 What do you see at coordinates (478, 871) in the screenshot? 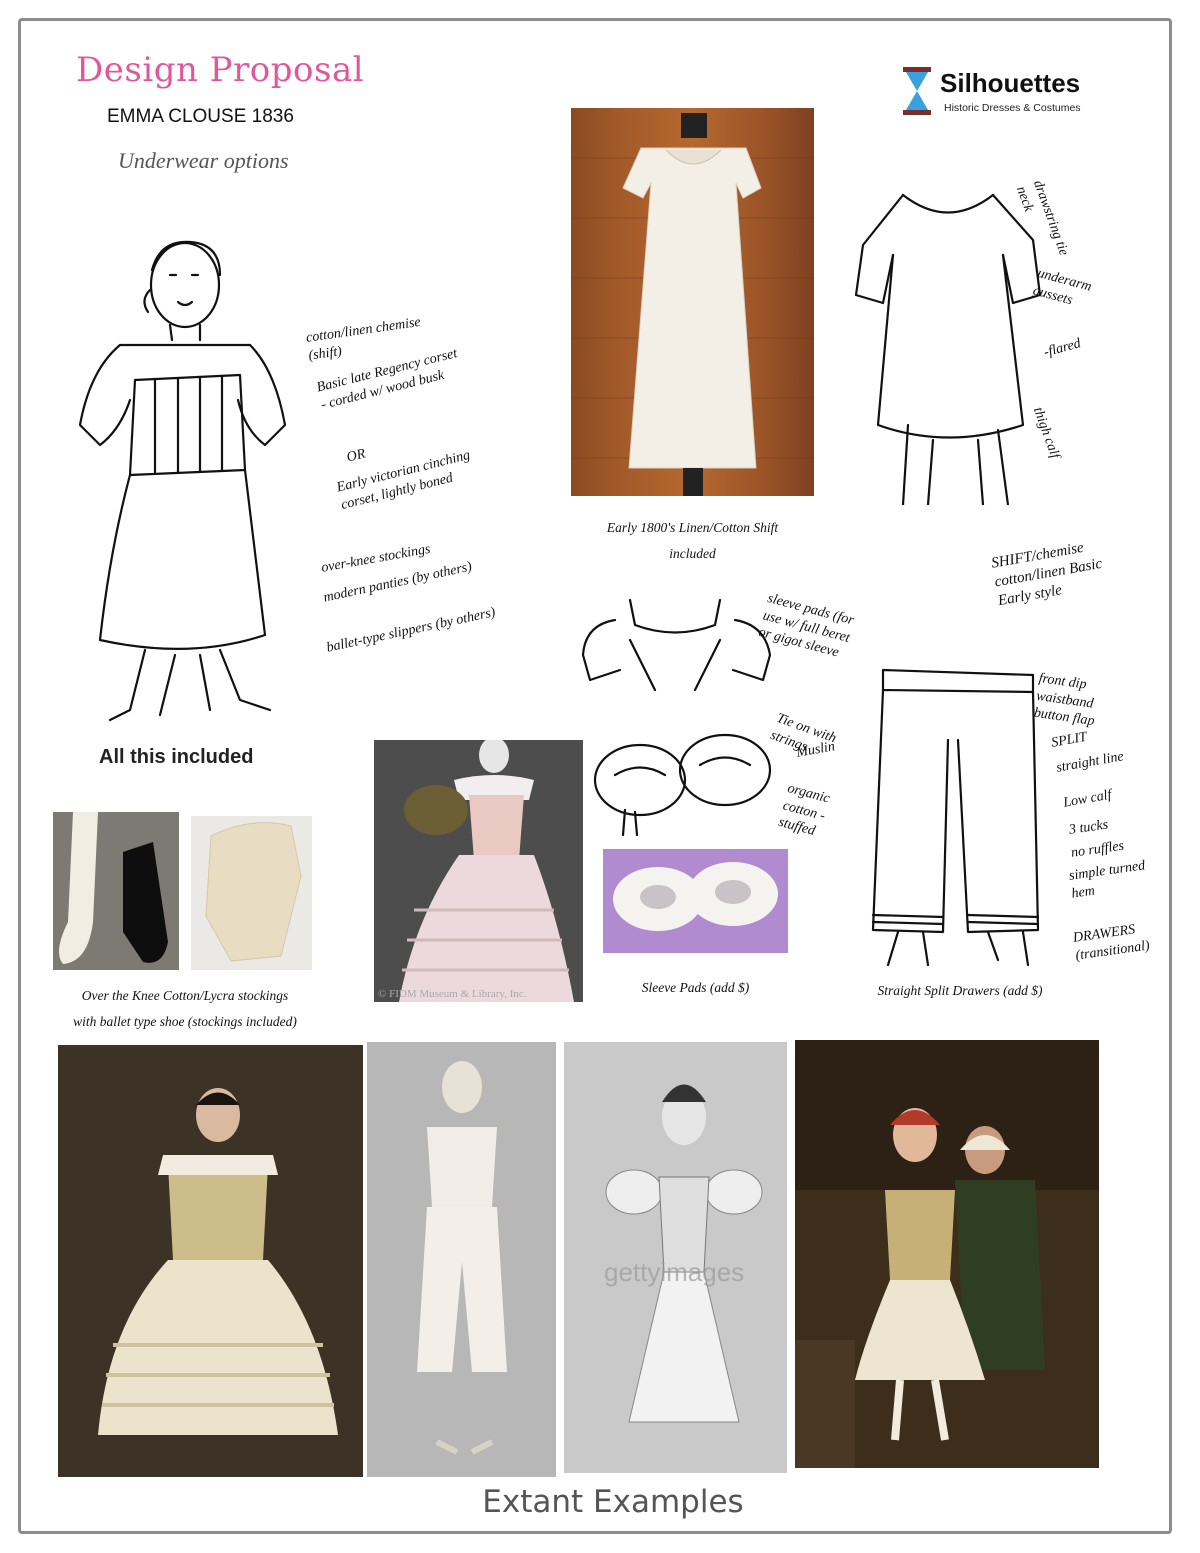
I see `museum-photo: © FIDM Museum & Library, Inc.` at bounding box center [478, 871].